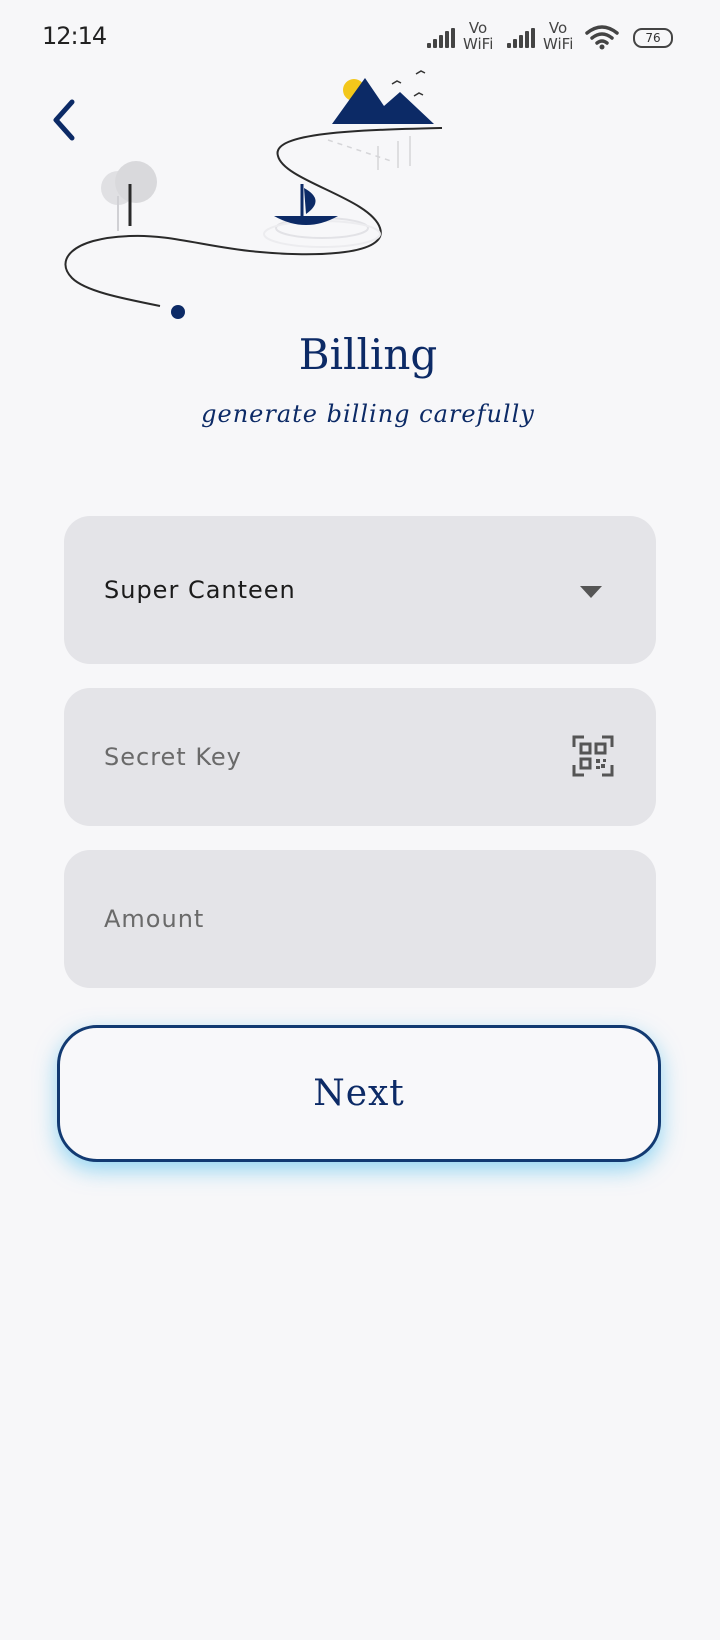 The height and width of the screenshot is (1640, 720). I want to click on qr-scan-icon, so click(593, 756).